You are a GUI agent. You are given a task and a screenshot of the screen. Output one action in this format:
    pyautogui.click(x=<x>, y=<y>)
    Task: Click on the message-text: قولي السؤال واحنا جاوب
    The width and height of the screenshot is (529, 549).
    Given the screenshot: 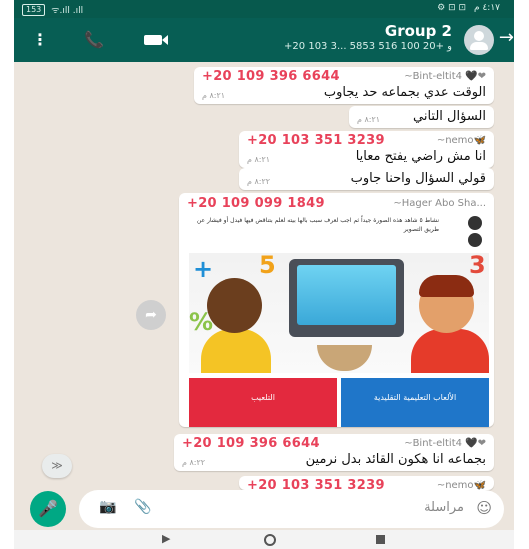 What is the action you would take?
    pyautogui.click(x=418, y=178)
    